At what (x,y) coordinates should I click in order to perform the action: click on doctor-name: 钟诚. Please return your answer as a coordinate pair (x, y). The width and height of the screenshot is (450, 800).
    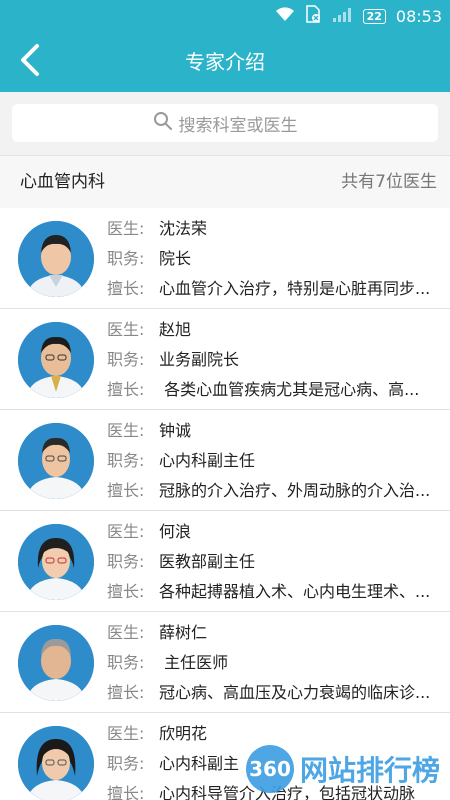
    Looking at the image, I should click on (175, 430).